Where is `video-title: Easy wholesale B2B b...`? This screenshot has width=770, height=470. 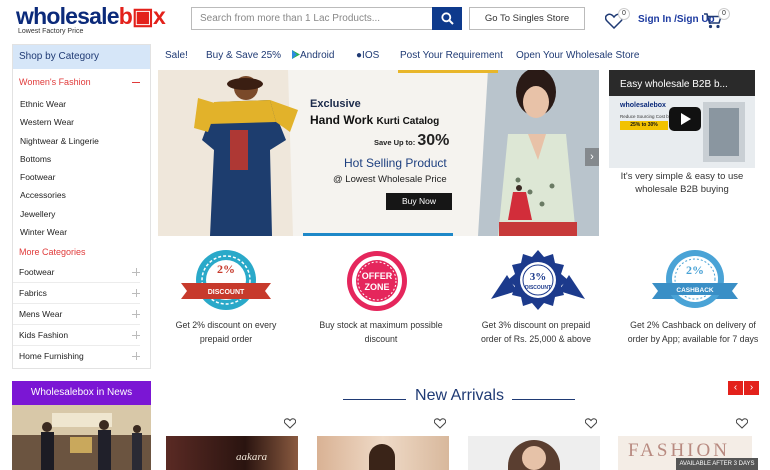
video-title: Easy wholesale B2B b... is located at coordinates (674, 84).